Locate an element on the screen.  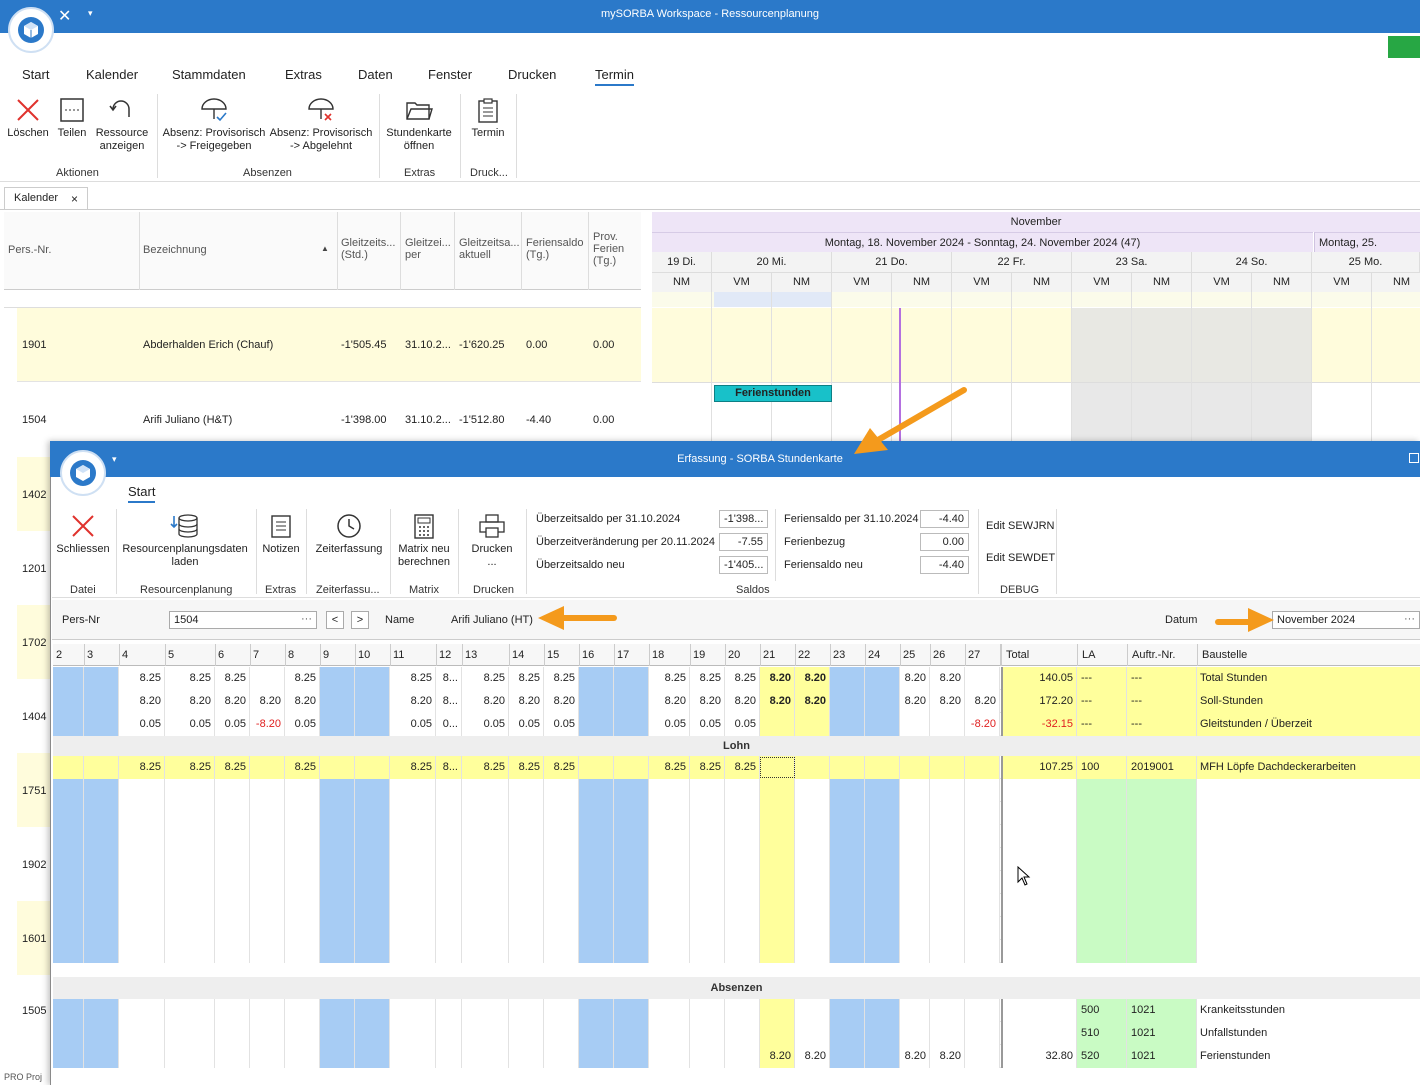
menu-extras: Extras is located at coordinates (303, 74).